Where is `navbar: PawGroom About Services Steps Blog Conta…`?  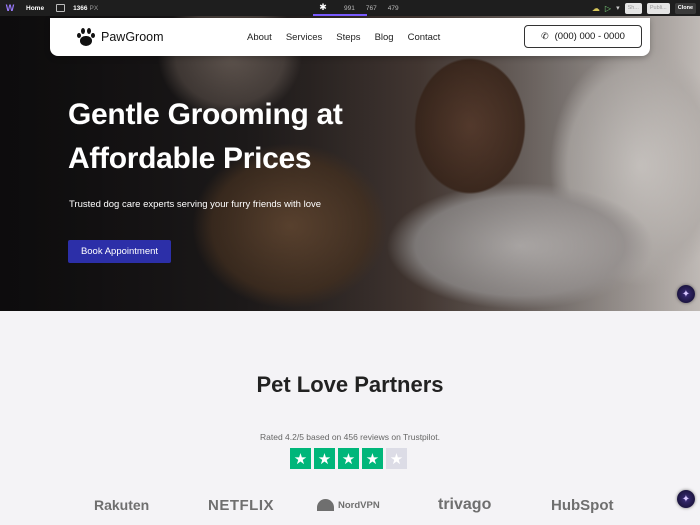 navbar: PawGroom About Services Steps Blog Conta… is located at coordinates (350, 37).